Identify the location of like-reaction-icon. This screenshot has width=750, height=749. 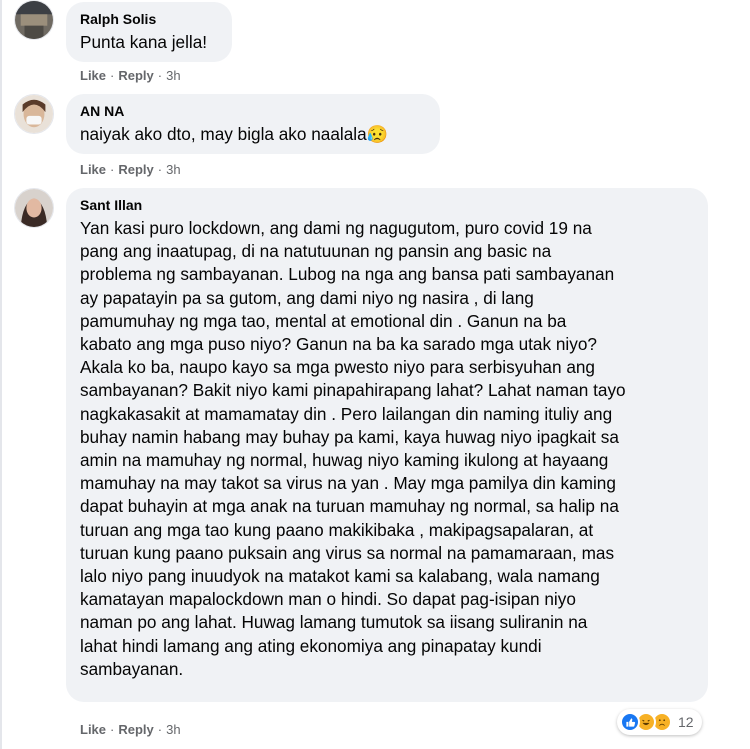
(630, 722).